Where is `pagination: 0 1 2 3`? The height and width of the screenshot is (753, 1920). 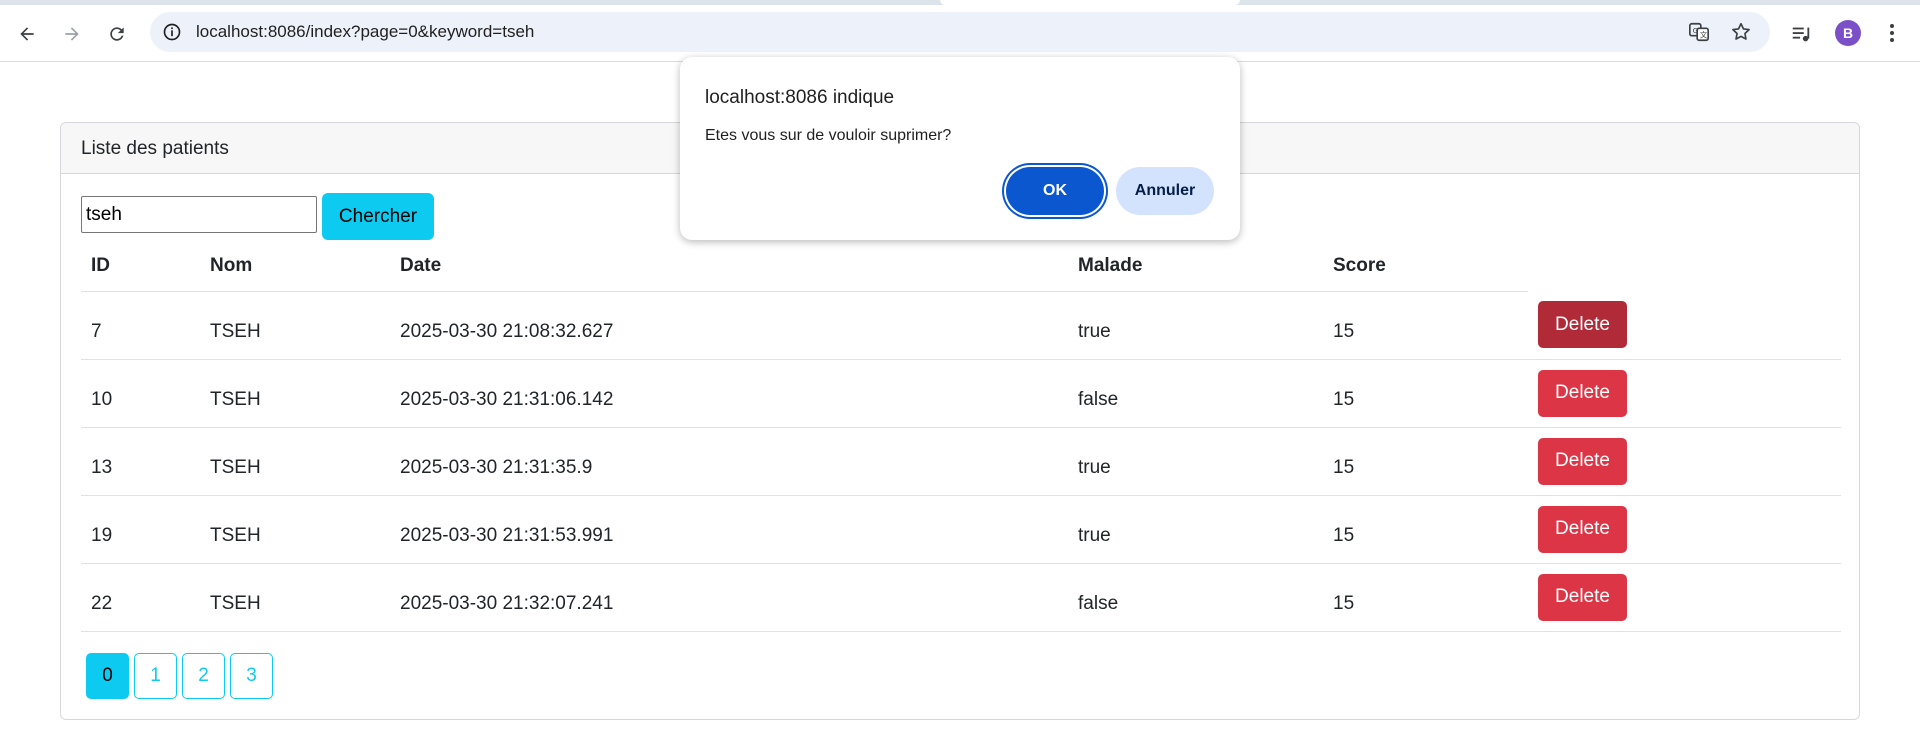 pagination: 0 1 2 3 is located at coordinates (179, 676).